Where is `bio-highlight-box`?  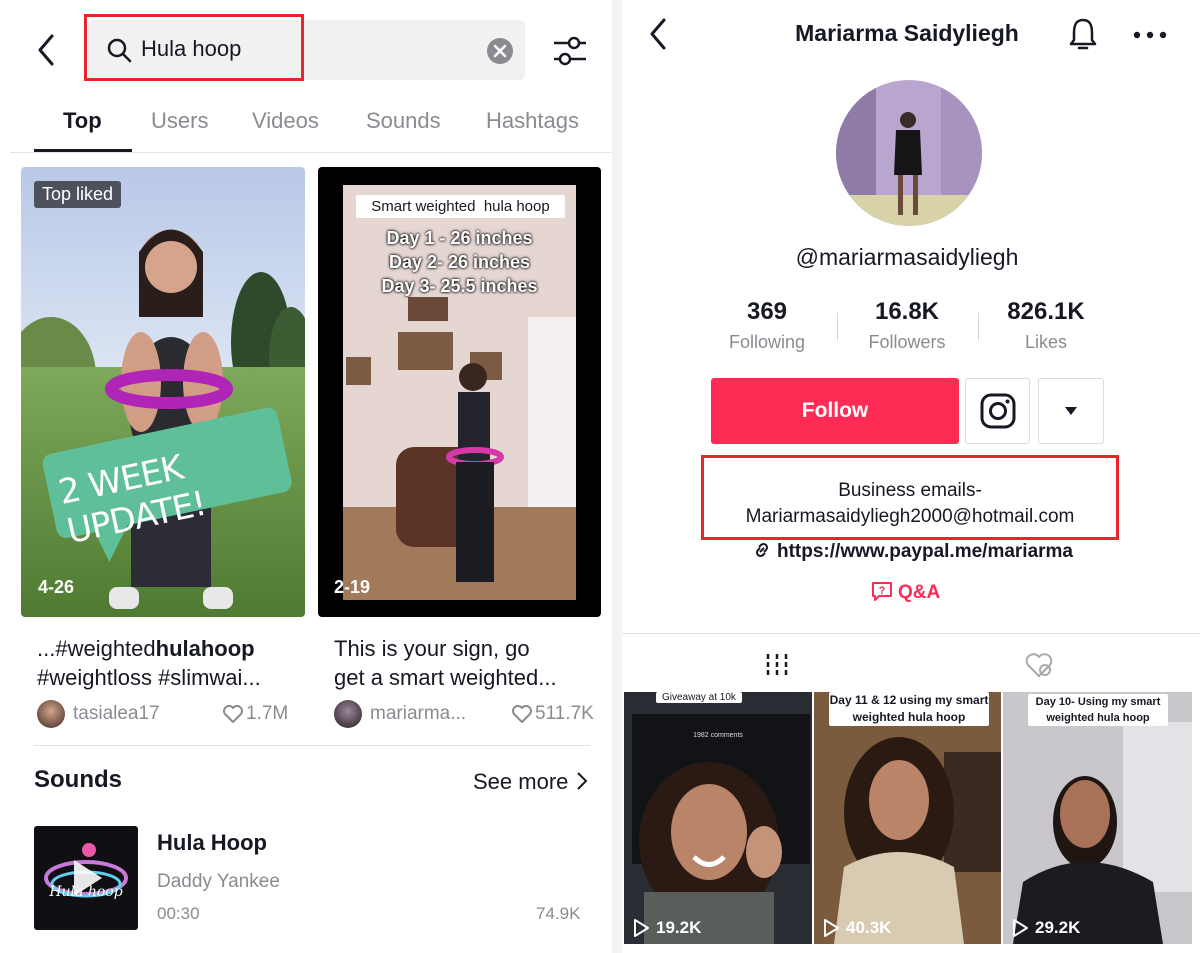 bio-highlight-box is located at coordinates (910, 497).